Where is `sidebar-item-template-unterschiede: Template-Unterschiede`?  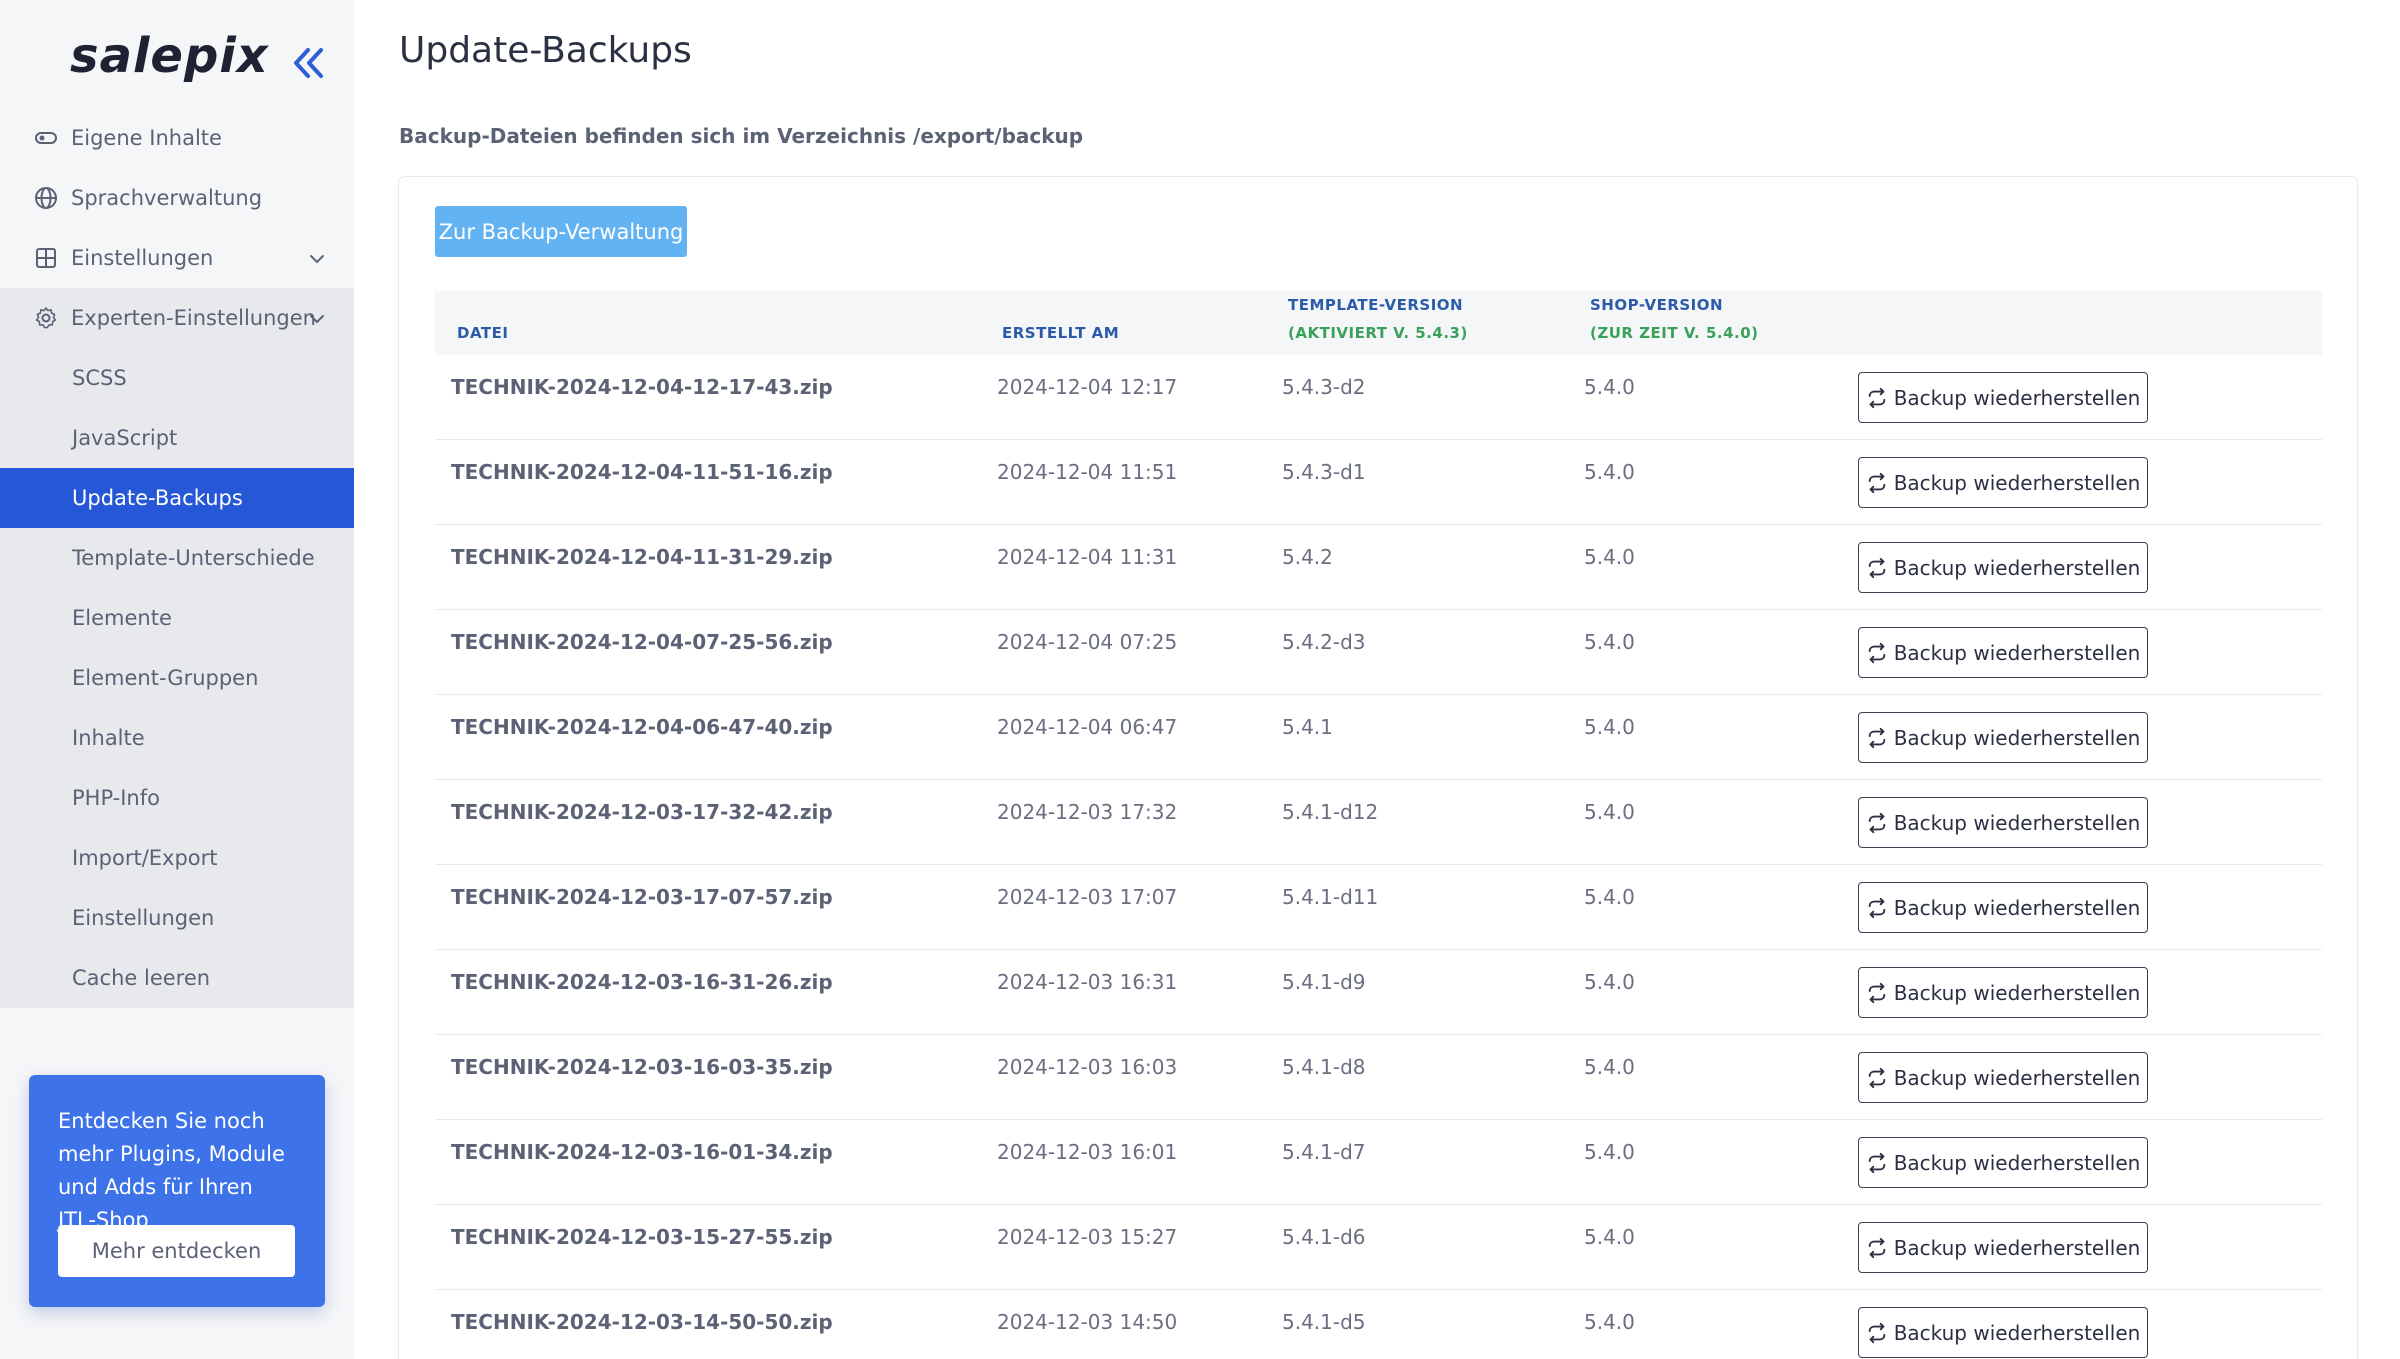 sidebar-item-template-unterschiede: Template-Unterschiede is located at coordinates (177, 558).